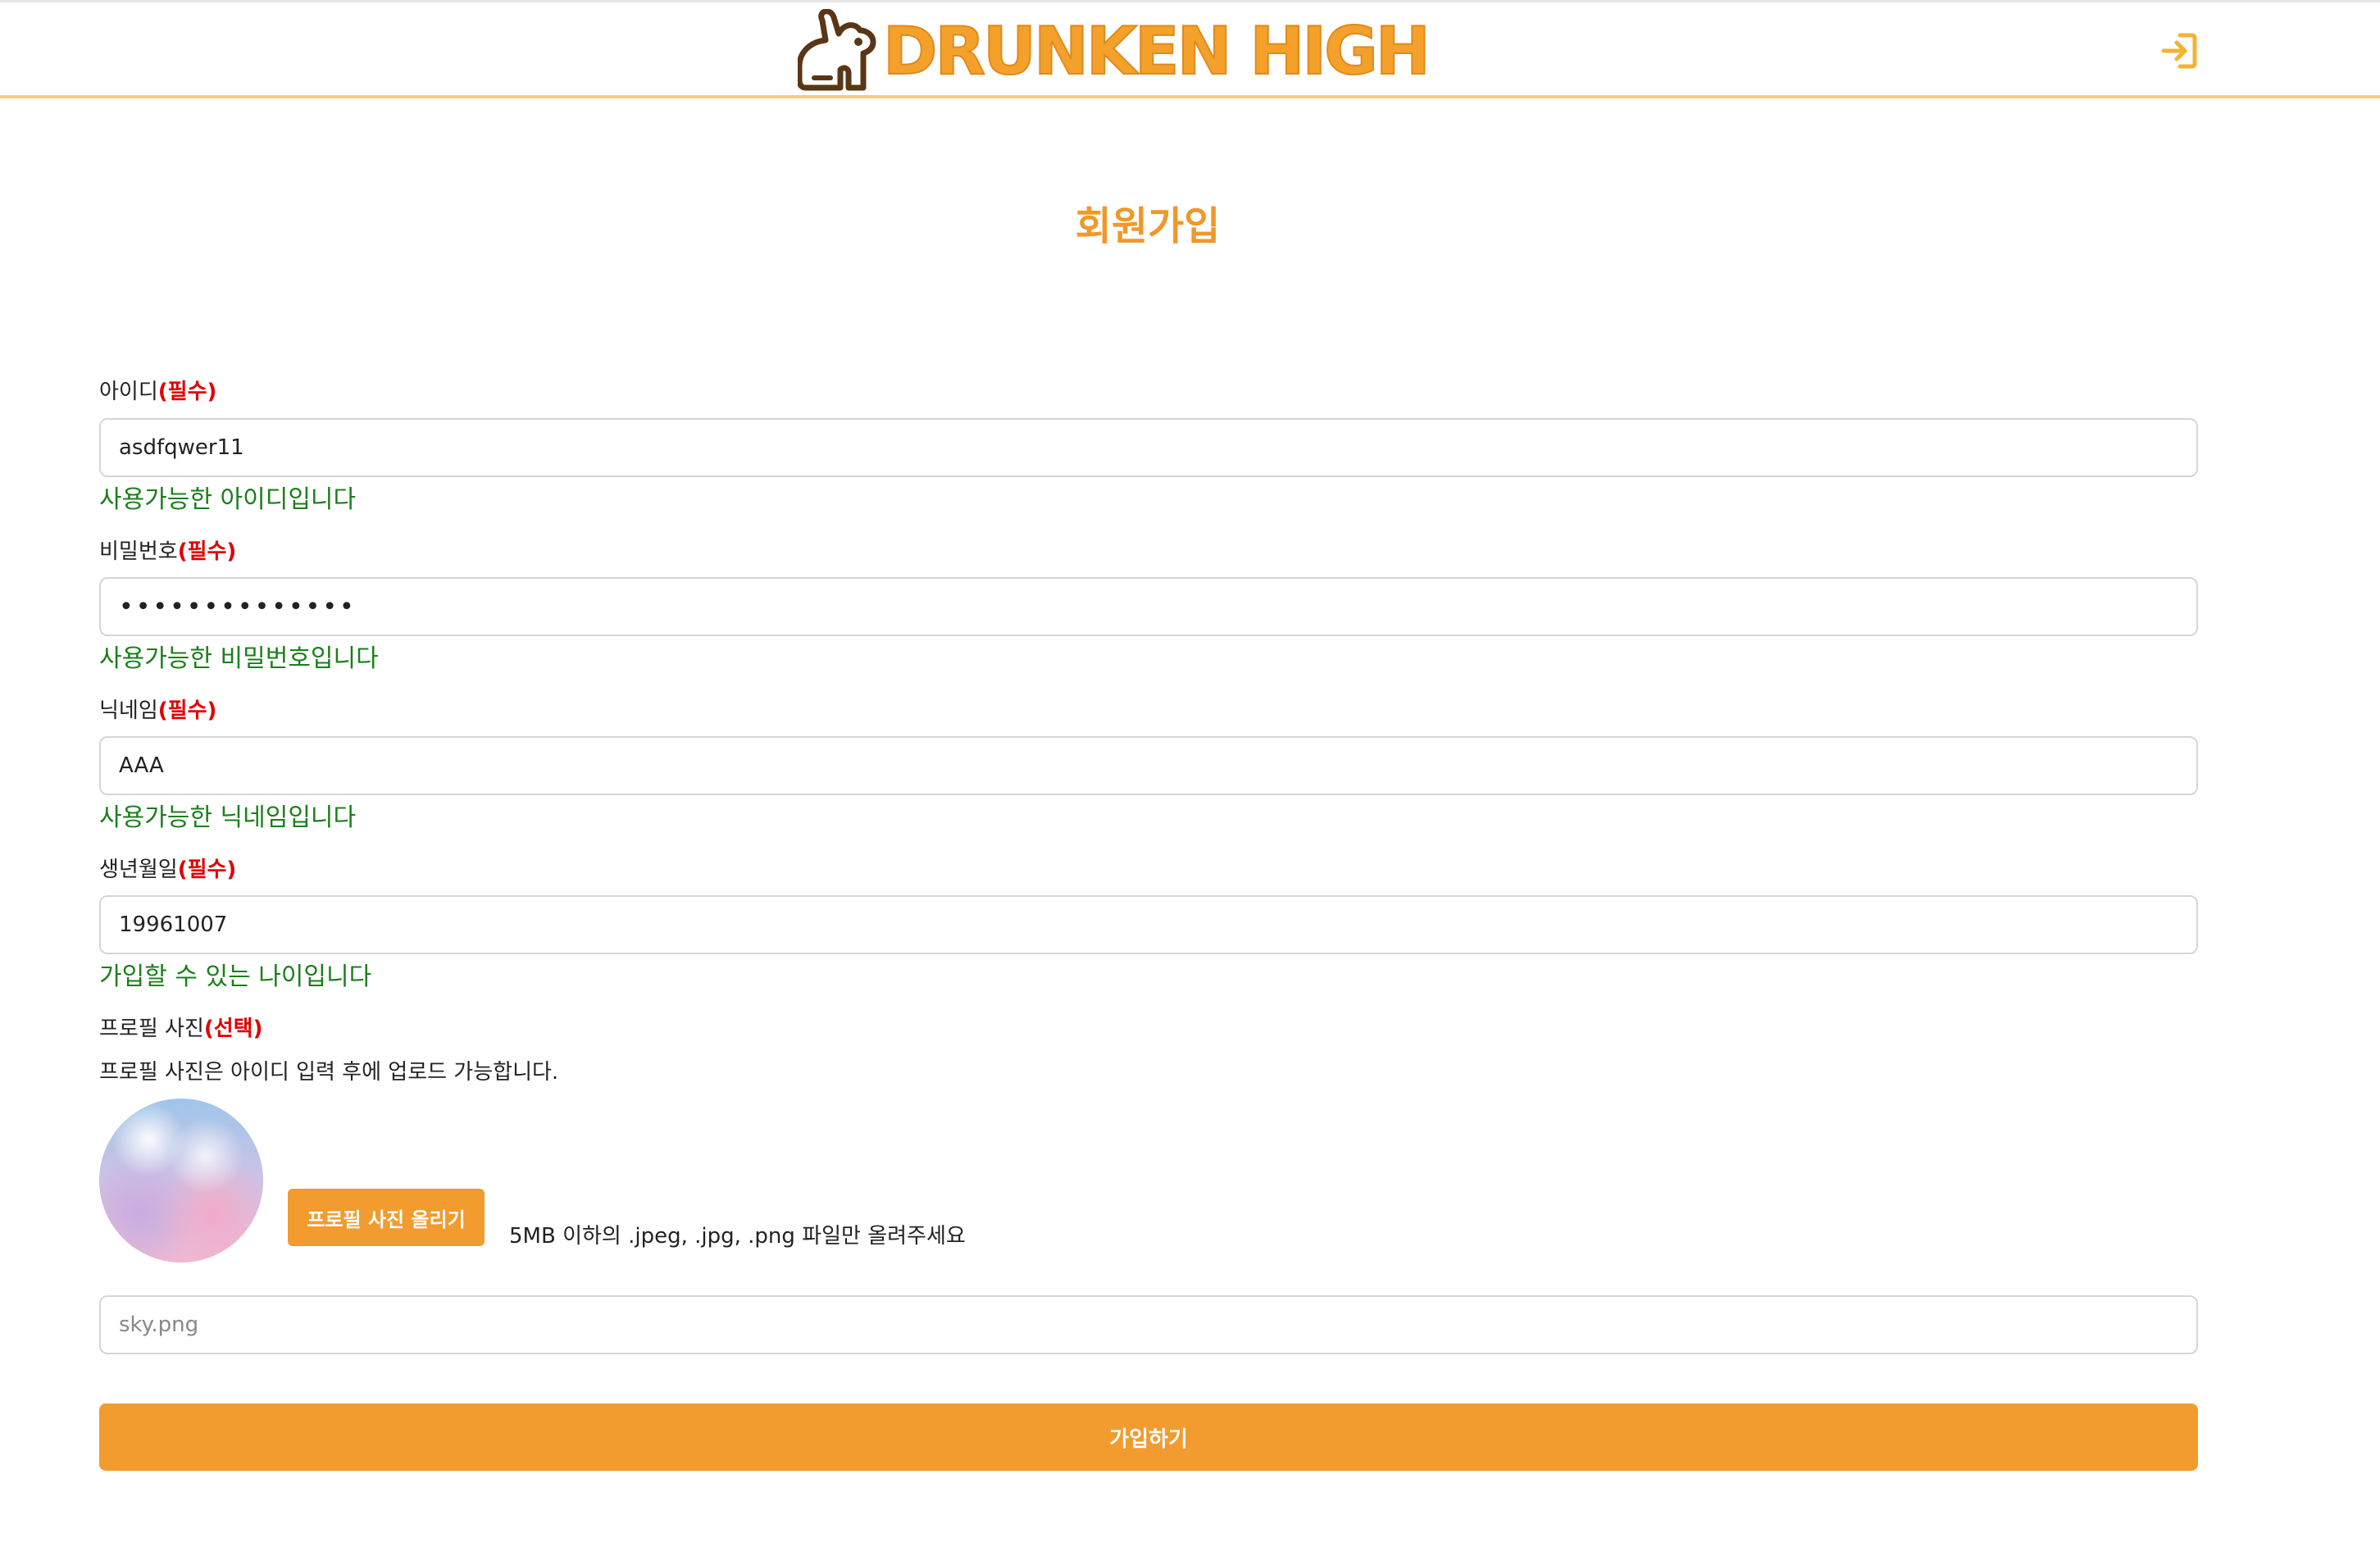  What do you see at coordinates (387, 1217) in the screenshot?
I see `upload-photo-button: 프로필 사진 올리기` at bounding box center [387, 1217].